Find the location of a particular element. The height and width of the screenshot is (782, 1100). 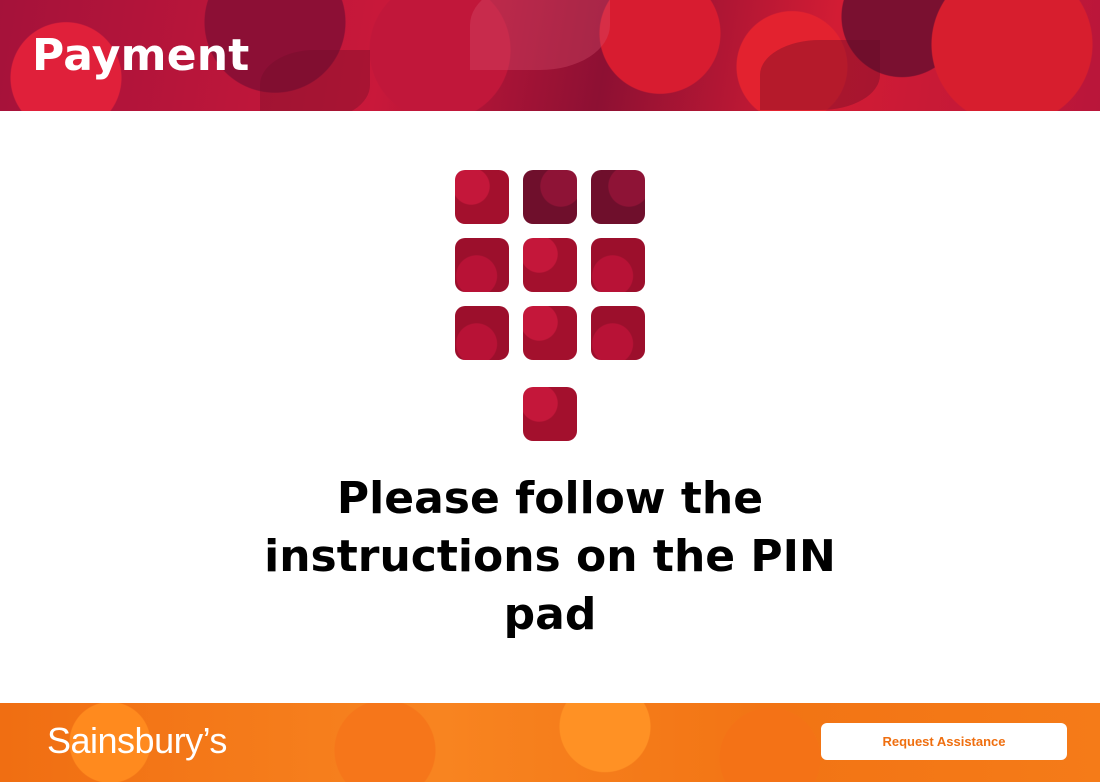

header-banner: Payment is located at coordinates (550, 55).